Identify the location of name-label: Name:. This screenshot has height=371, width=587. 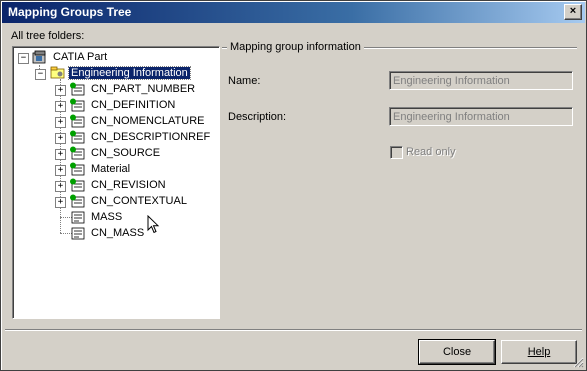
(244, 81).